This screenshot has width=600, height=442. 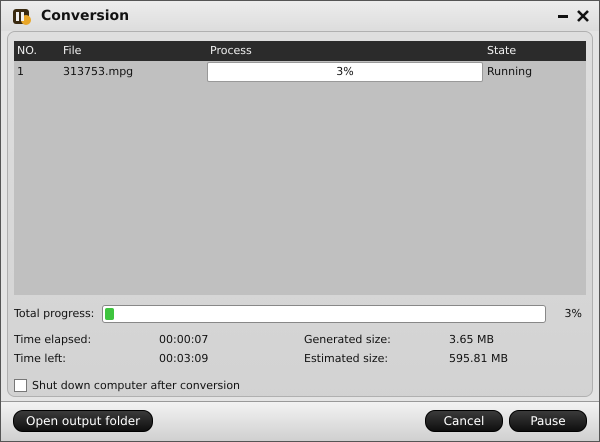 What do you see at coordinates (347, 358) in the screenshot?
I see `stat-label: Estimated size:` at bounding box center [347, 358].